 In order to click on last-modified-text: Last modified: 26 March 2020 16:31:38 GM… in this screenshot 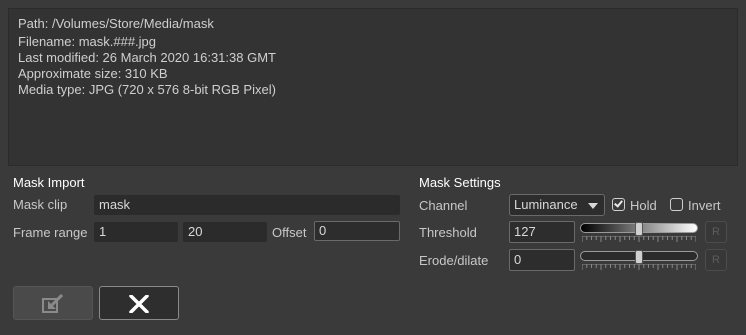, I will do `click(147, 57)`.